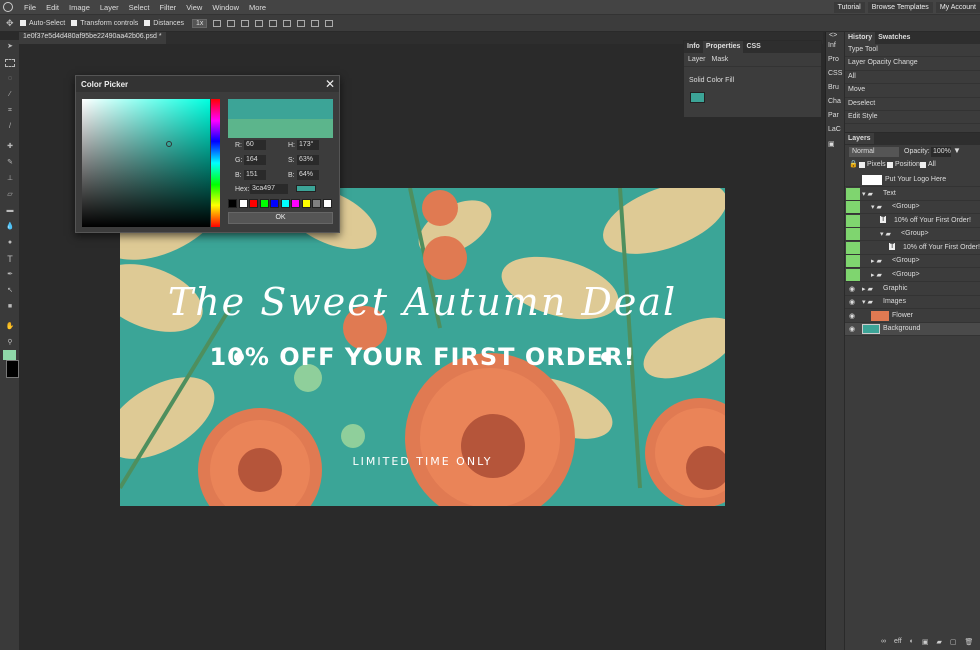  What do you see at coordinates (10, 227) in the screenshot?
I see `blur-tool-icon: 💧` at bounding box center [10, 227].